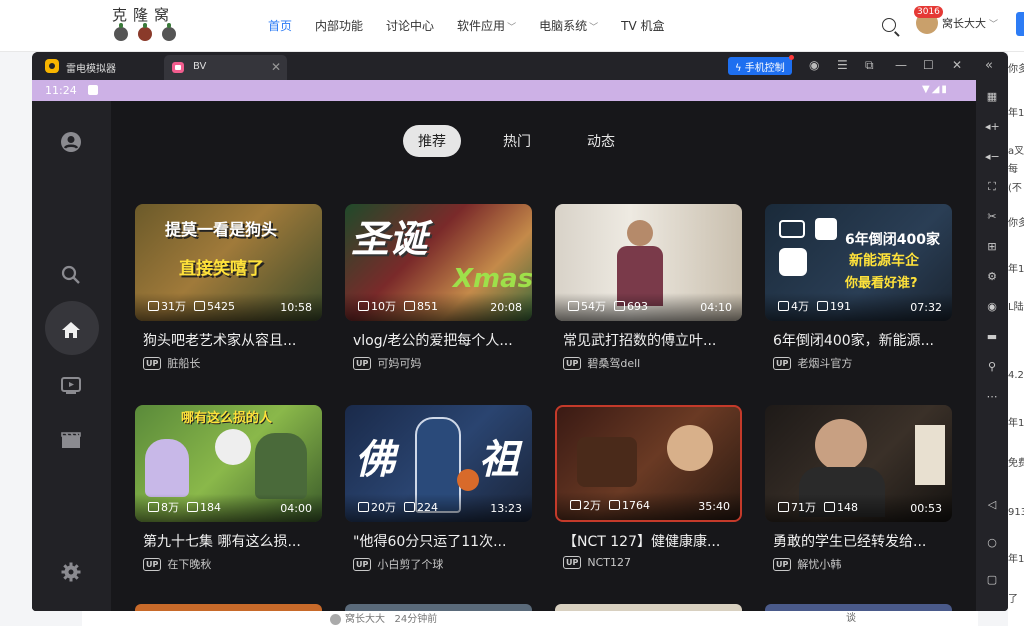  What do you see at coordinates (296, 307) in the screenshot?
I see `video-duration: 10:58` at bounding box center [296, 307].